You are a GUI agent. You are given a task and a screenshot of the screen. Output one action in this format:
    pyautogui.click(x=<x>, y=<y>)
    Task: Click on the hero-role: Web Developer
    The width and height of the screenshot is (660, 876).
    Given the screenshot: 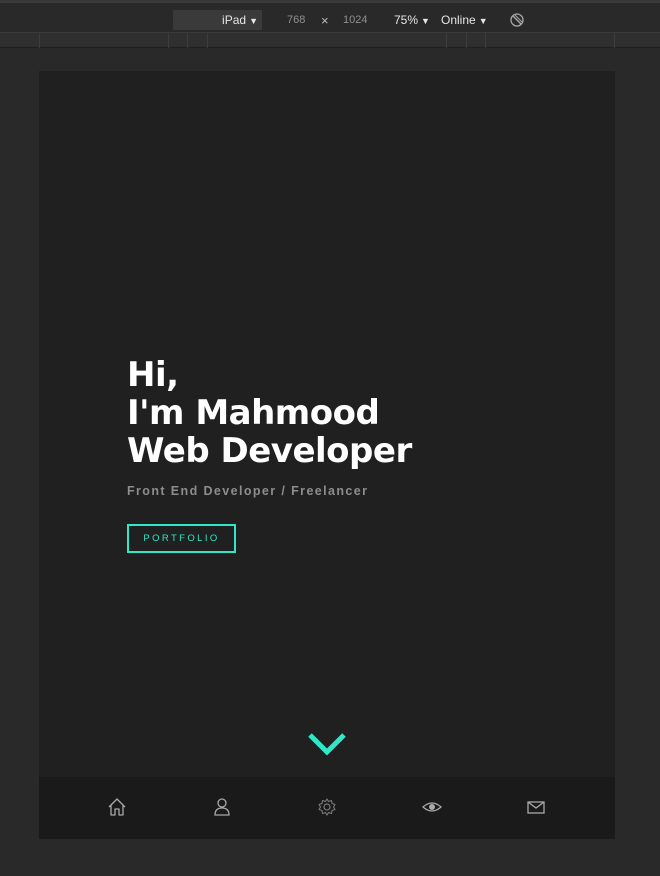 What is the action you would take?
    pyautogui.click(x=269, y=451)
    